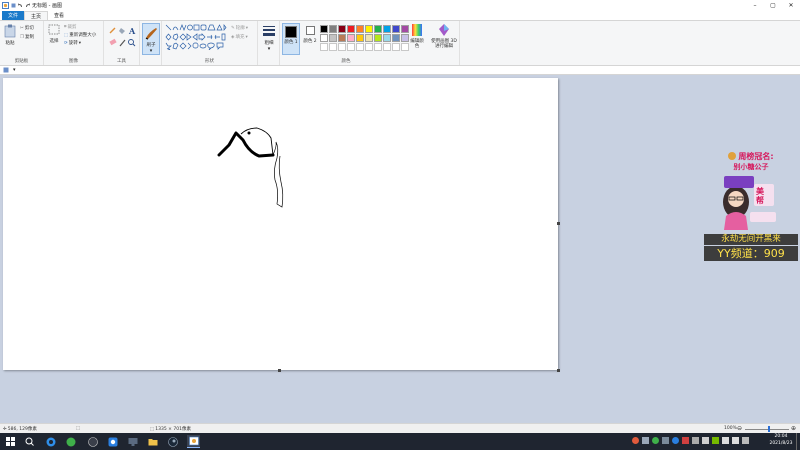 This screenshot has width=800, height=450. I want to click on tray-app-box-icon, so click(695, 440).